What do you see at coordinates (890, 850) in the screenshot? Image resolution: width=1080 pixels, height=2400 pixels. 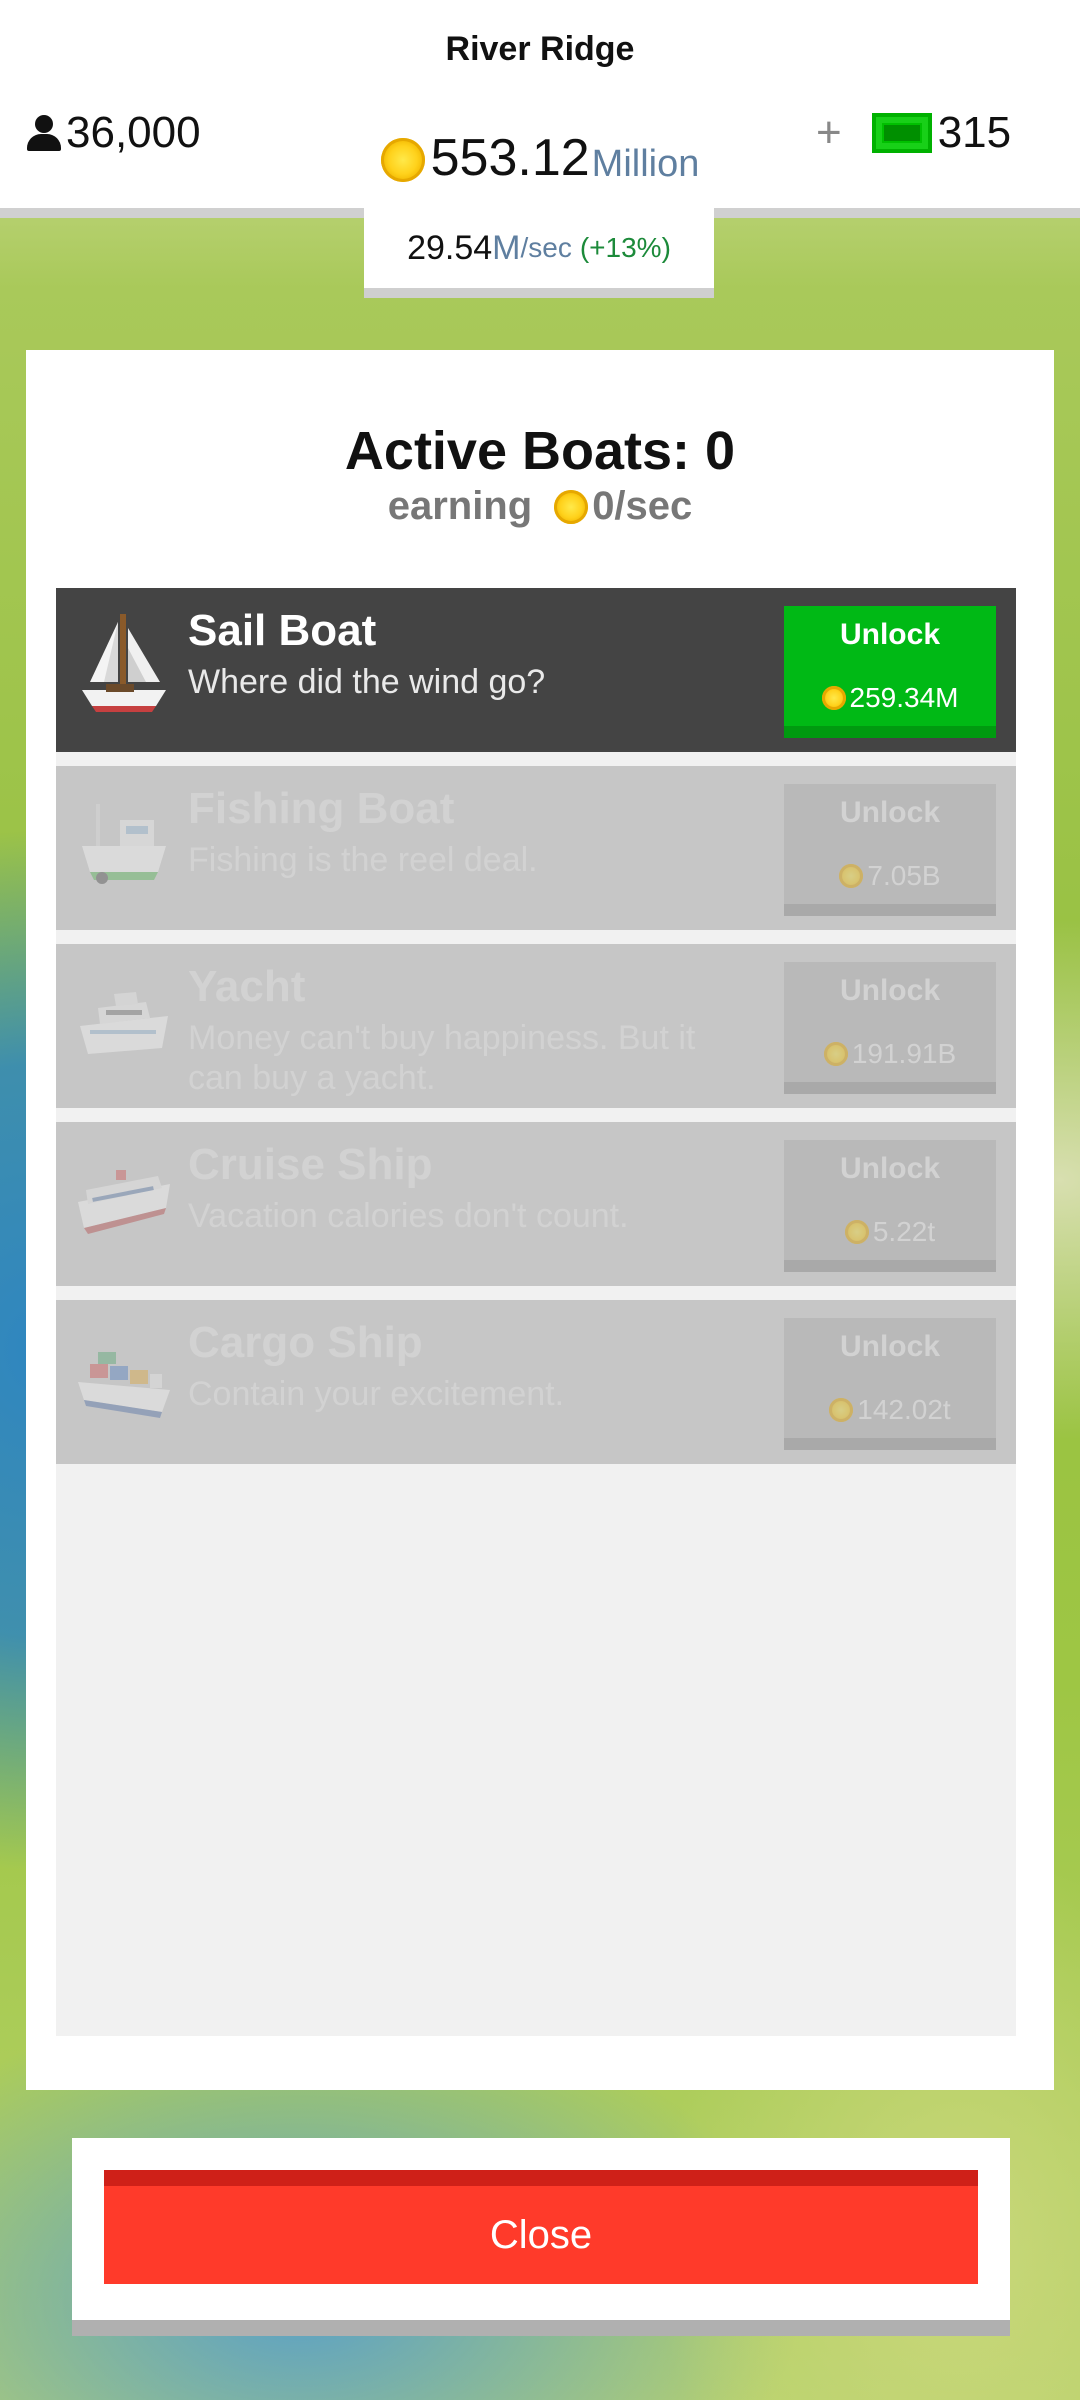 I see `unlock-fishing-boat-button: Unlock 7.05B` at bounding box center [890, 850].